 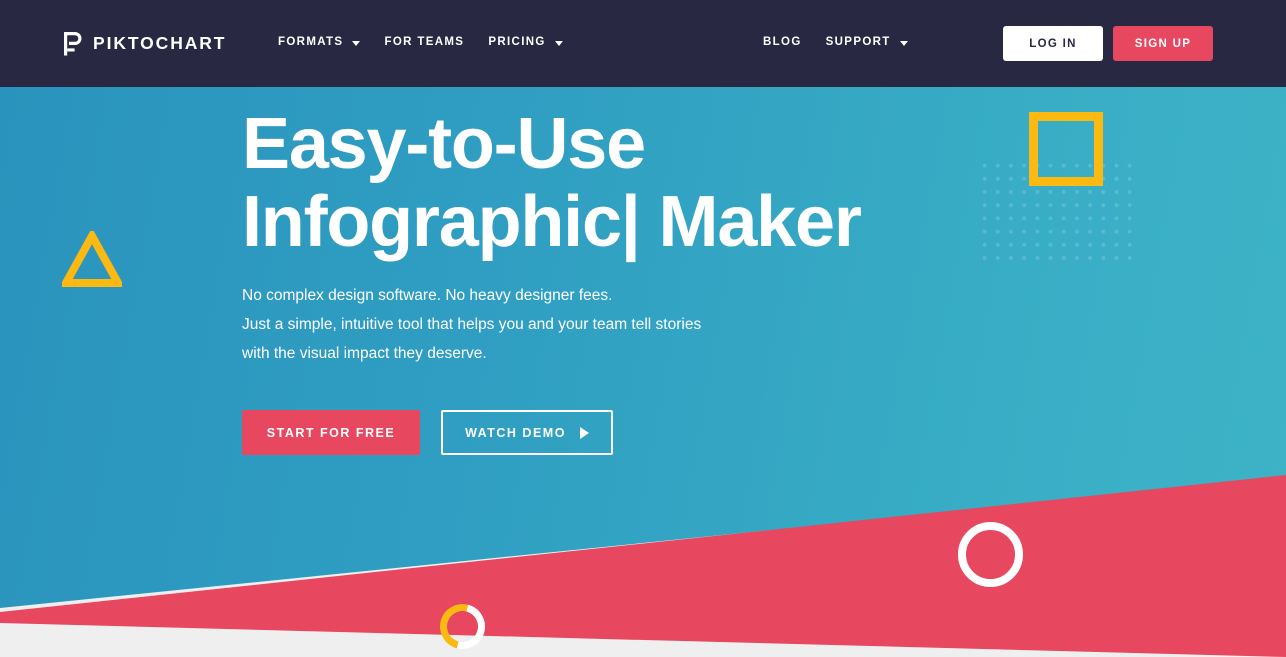 I want to click on nav-links-left: FORMATS FOR TEAMS PRICING, so click(x=432, y=42).